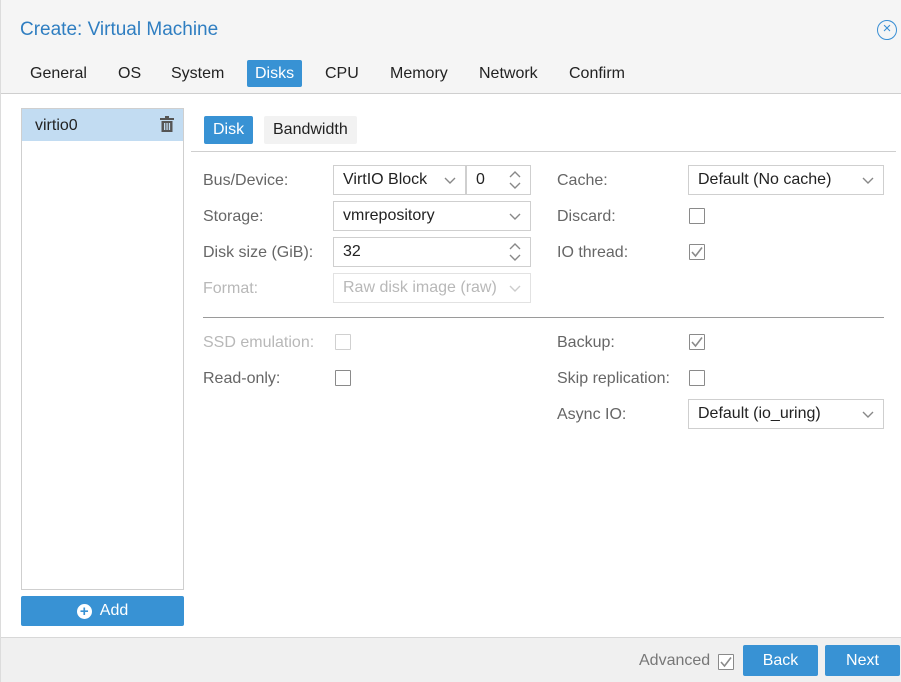 This screenshot has width=901, height=682. I want to click on skip-replication-label: Skip replication:, so click(613, 378).